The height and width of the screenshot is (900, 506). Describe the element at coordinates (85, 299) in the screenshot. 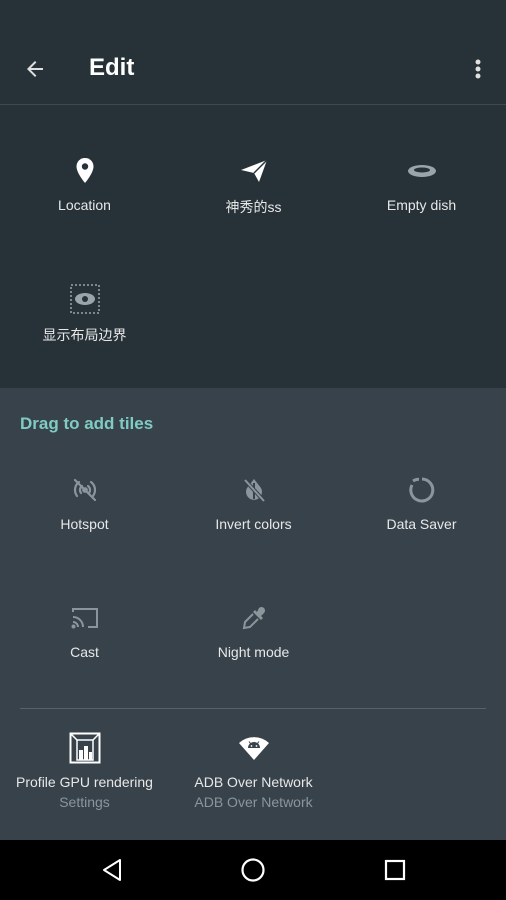

I see `layout-bounds-icon` at that location.